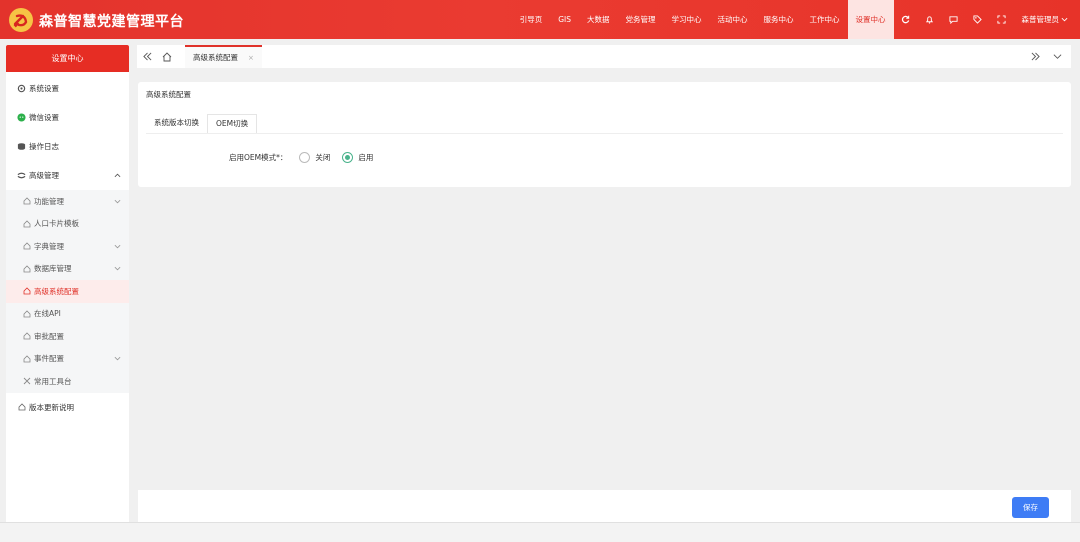 This screenshot has width=1080, height=542. Describe the element at coordinates (21, 88) in the screenshot. I see `gear-icon` at that location.